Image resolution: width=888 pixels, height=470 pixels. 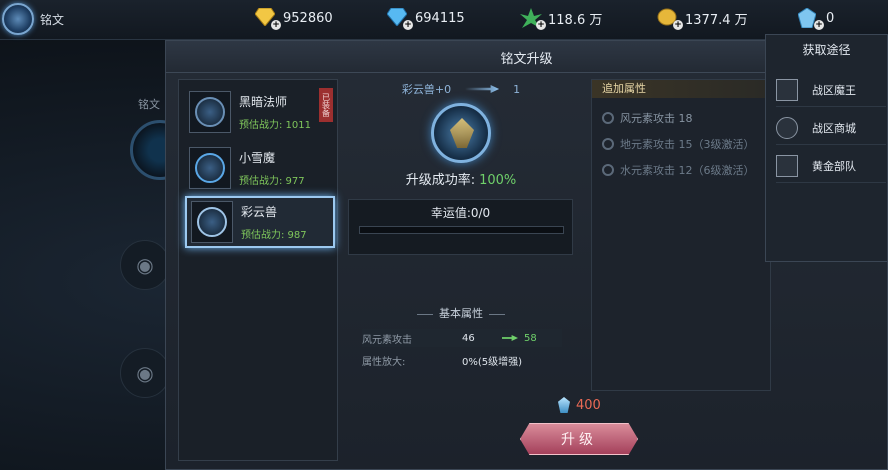 I want to click on equipped-tag: 已装备, so click(x=326, y=105).